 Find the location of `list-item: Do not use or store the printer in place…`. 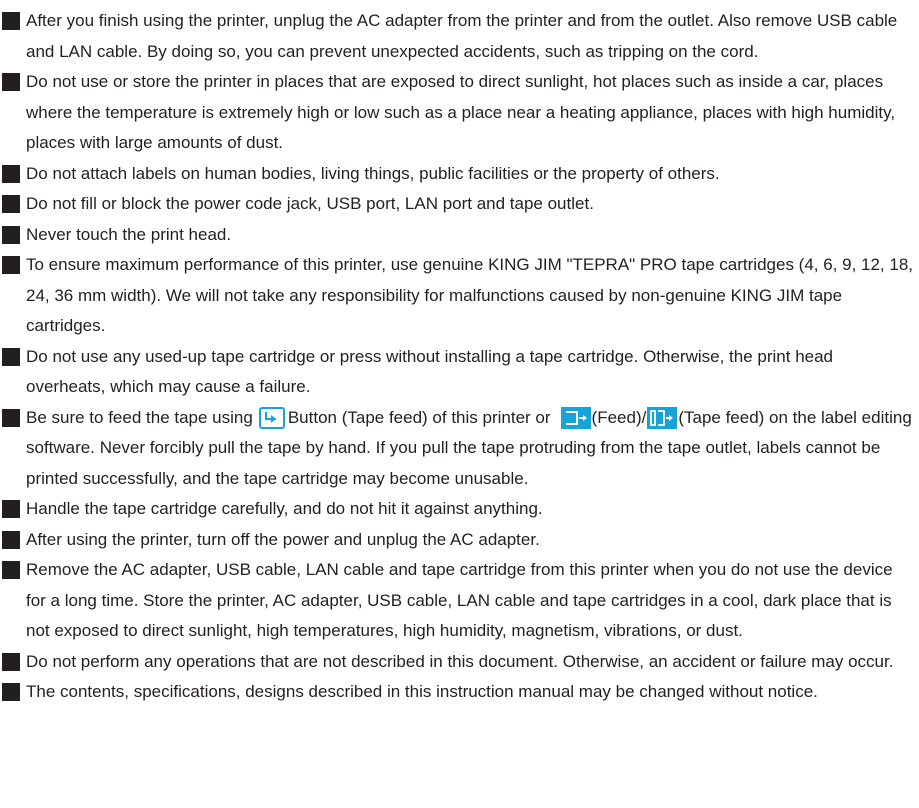

list-item: Do not use or store the printer in place… is located at coordinates (459, 113).